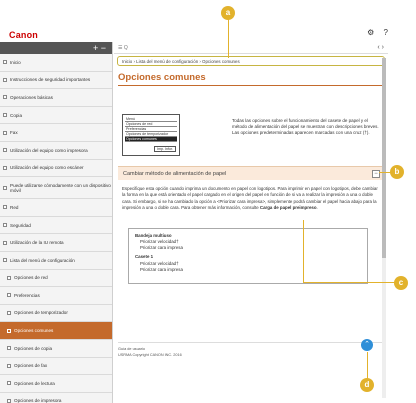 This screenshot has width=416, height=403. What do you see at coordinates (56, 98) in the screenshot?
I see `sidebar-item: Operaciones básicas` at bounding box center [56, 98].